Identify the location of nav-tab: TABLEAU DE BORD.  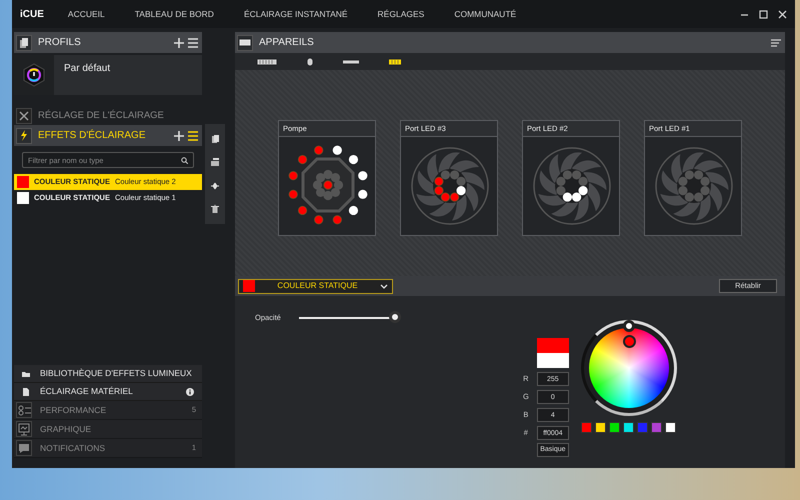
(174, 14).